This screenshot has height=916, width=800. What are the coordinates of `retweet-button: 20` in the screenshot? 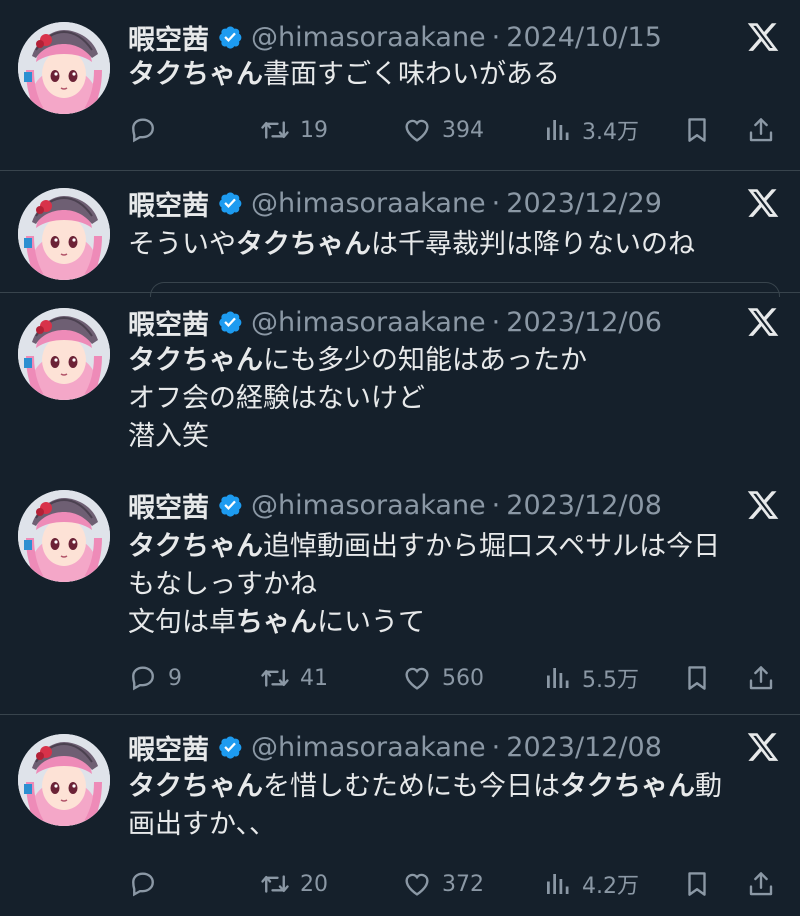 It's located at (294, 884).